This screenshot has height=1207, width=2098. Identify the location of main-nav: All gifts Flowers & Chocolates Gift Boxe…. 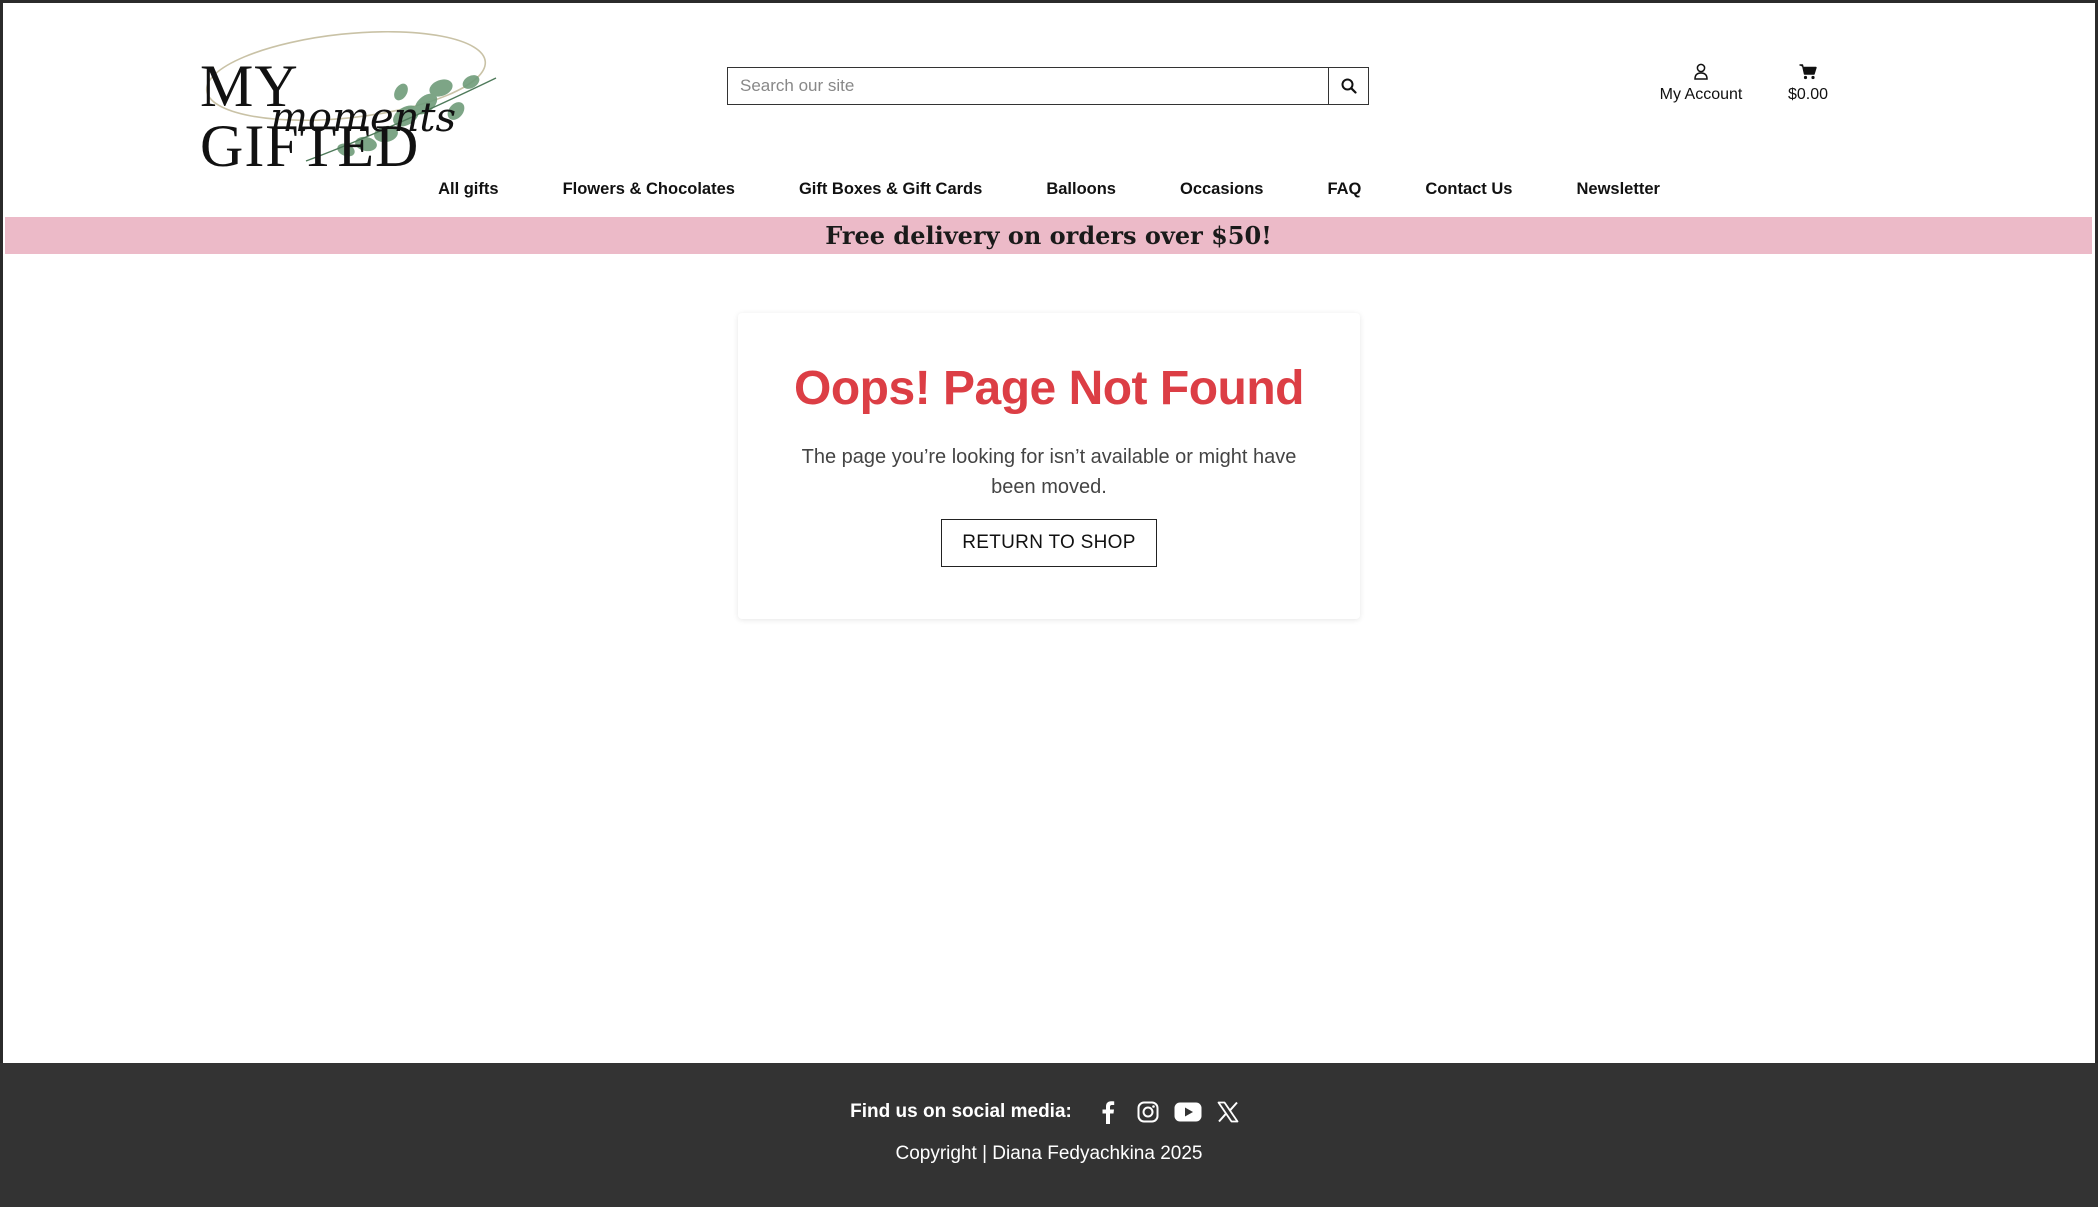
(1049, 190).